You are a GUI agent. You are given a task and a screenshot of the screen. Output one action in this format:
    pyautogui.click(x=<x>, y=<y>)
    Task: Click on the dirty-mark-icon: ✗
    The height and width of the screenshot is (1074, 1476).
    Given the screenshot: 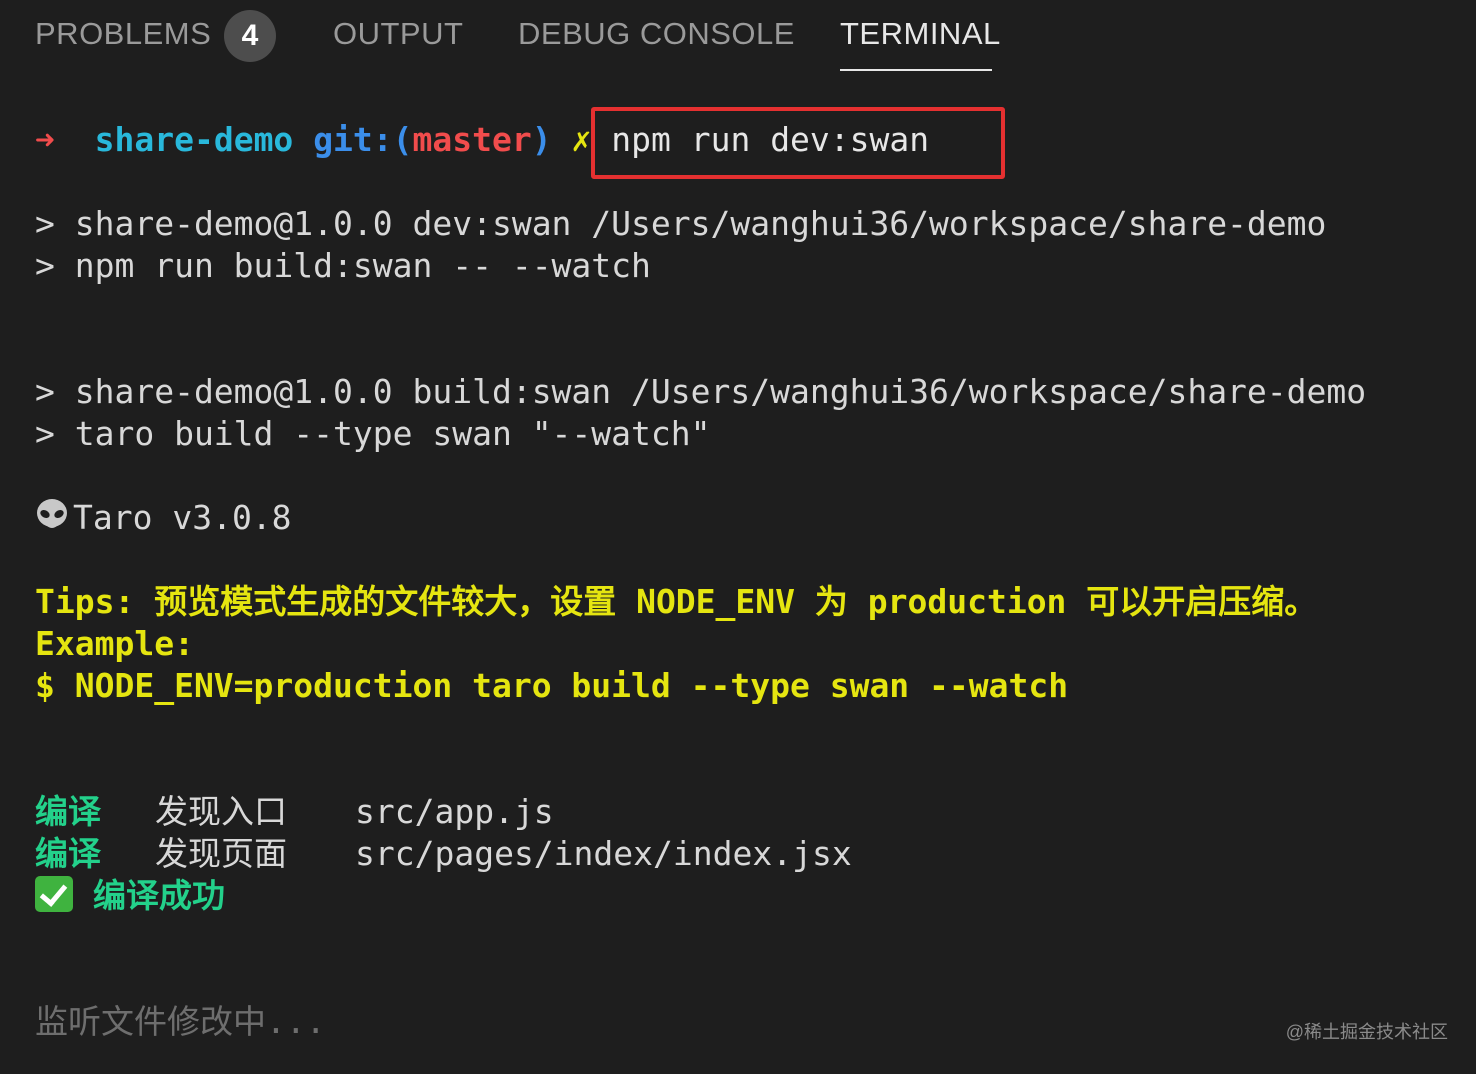 What is the action you would take?
    pyautogui.click(x=581, y=139)
    